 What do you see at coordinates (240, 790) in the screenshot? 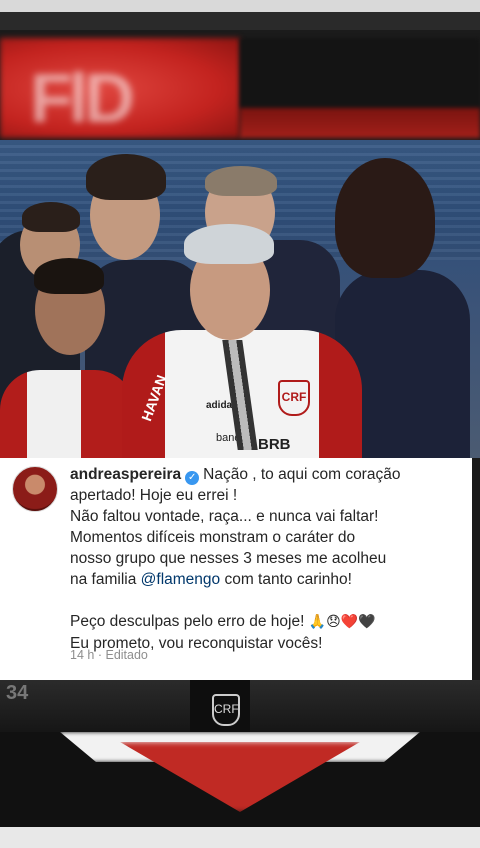
I see `bottom-background-banner` at bounding box center [240, 790].